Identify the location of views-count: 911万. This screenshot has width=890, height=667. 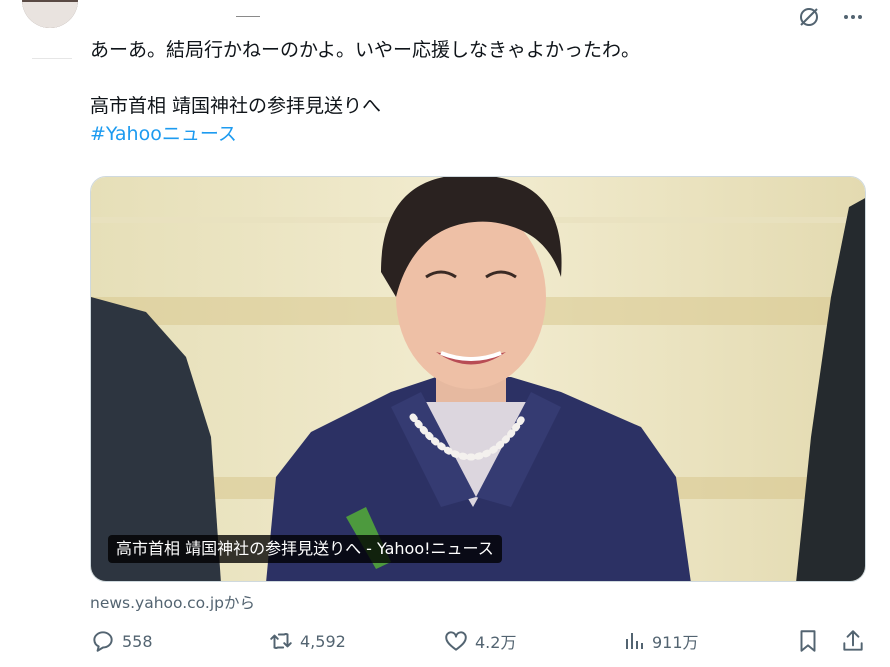
(675, 642).